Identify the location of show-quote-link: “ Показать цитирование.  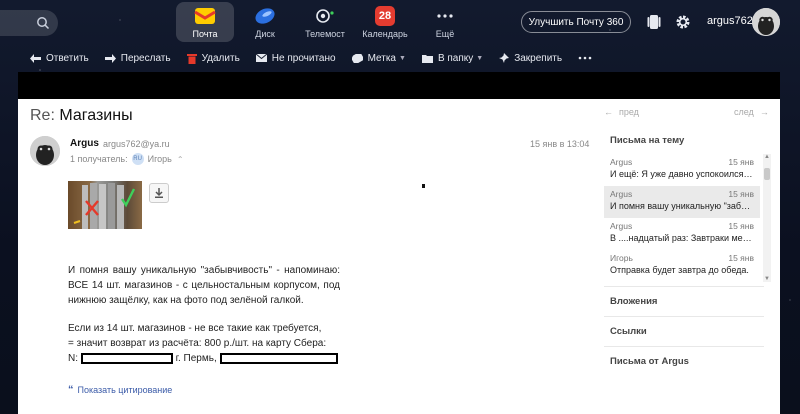
(120, 390).